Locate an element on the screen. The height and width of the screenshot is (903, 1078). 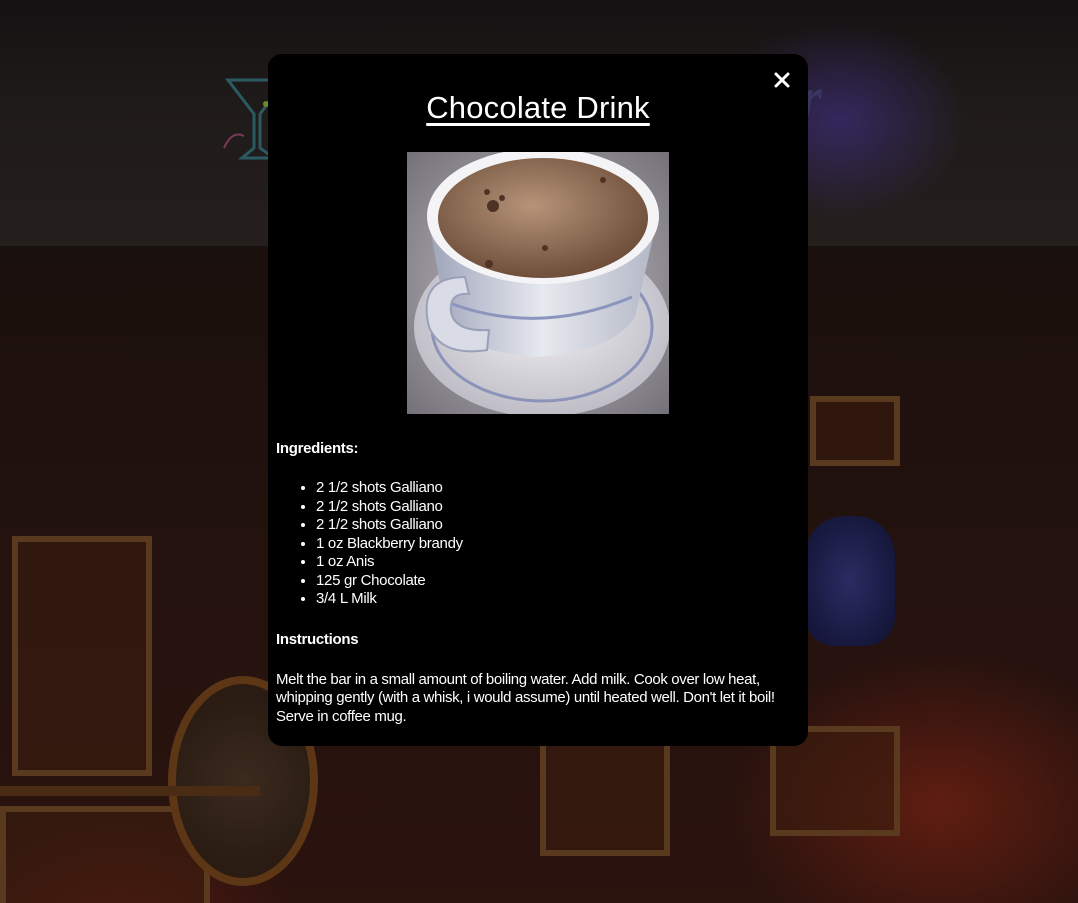
close-icon is located at coordinates (782, 80).